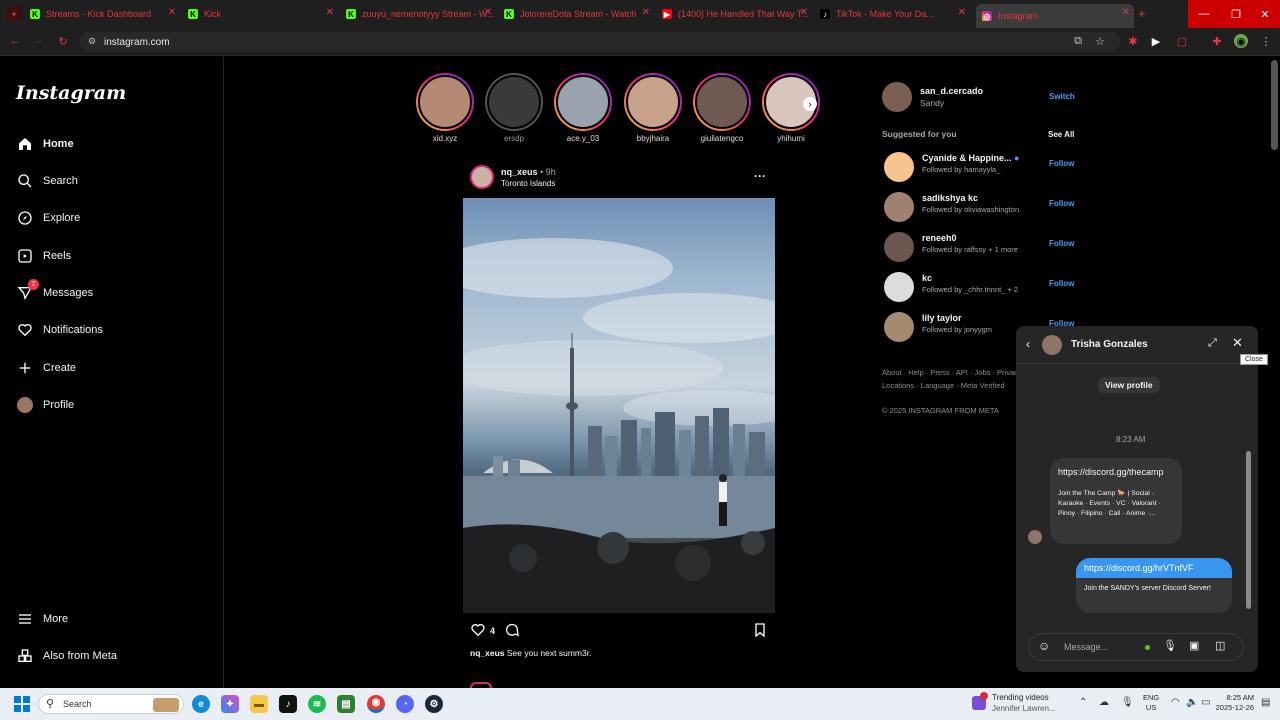 This screenshot has height=720, width=1280. Describe the element at coordinates (42, 619) in the screenshot. I see `nav-more: More` at that location.